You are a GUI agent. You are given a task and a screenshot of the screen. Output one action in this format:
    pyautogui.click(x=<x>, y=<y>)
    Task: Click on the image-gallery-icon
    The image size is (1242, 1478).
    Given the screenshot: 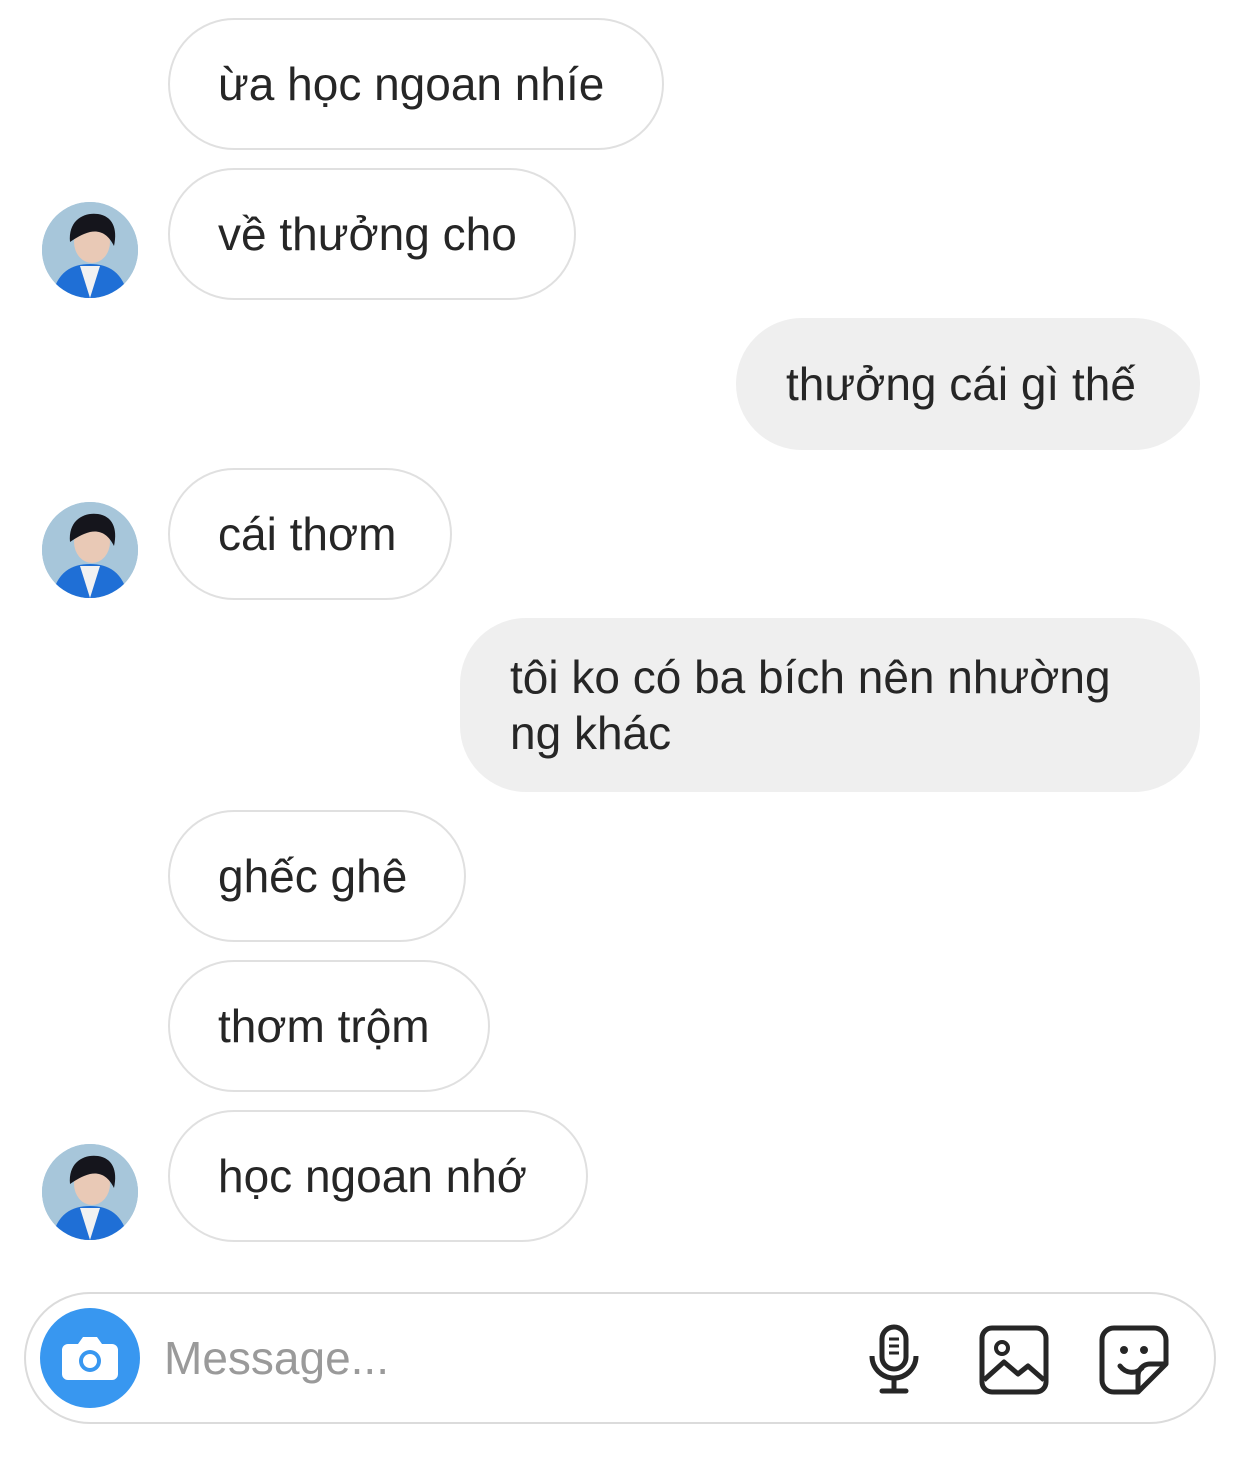 What is the action you would take?
    pyautogui.click(x=1014, y=1360)
    